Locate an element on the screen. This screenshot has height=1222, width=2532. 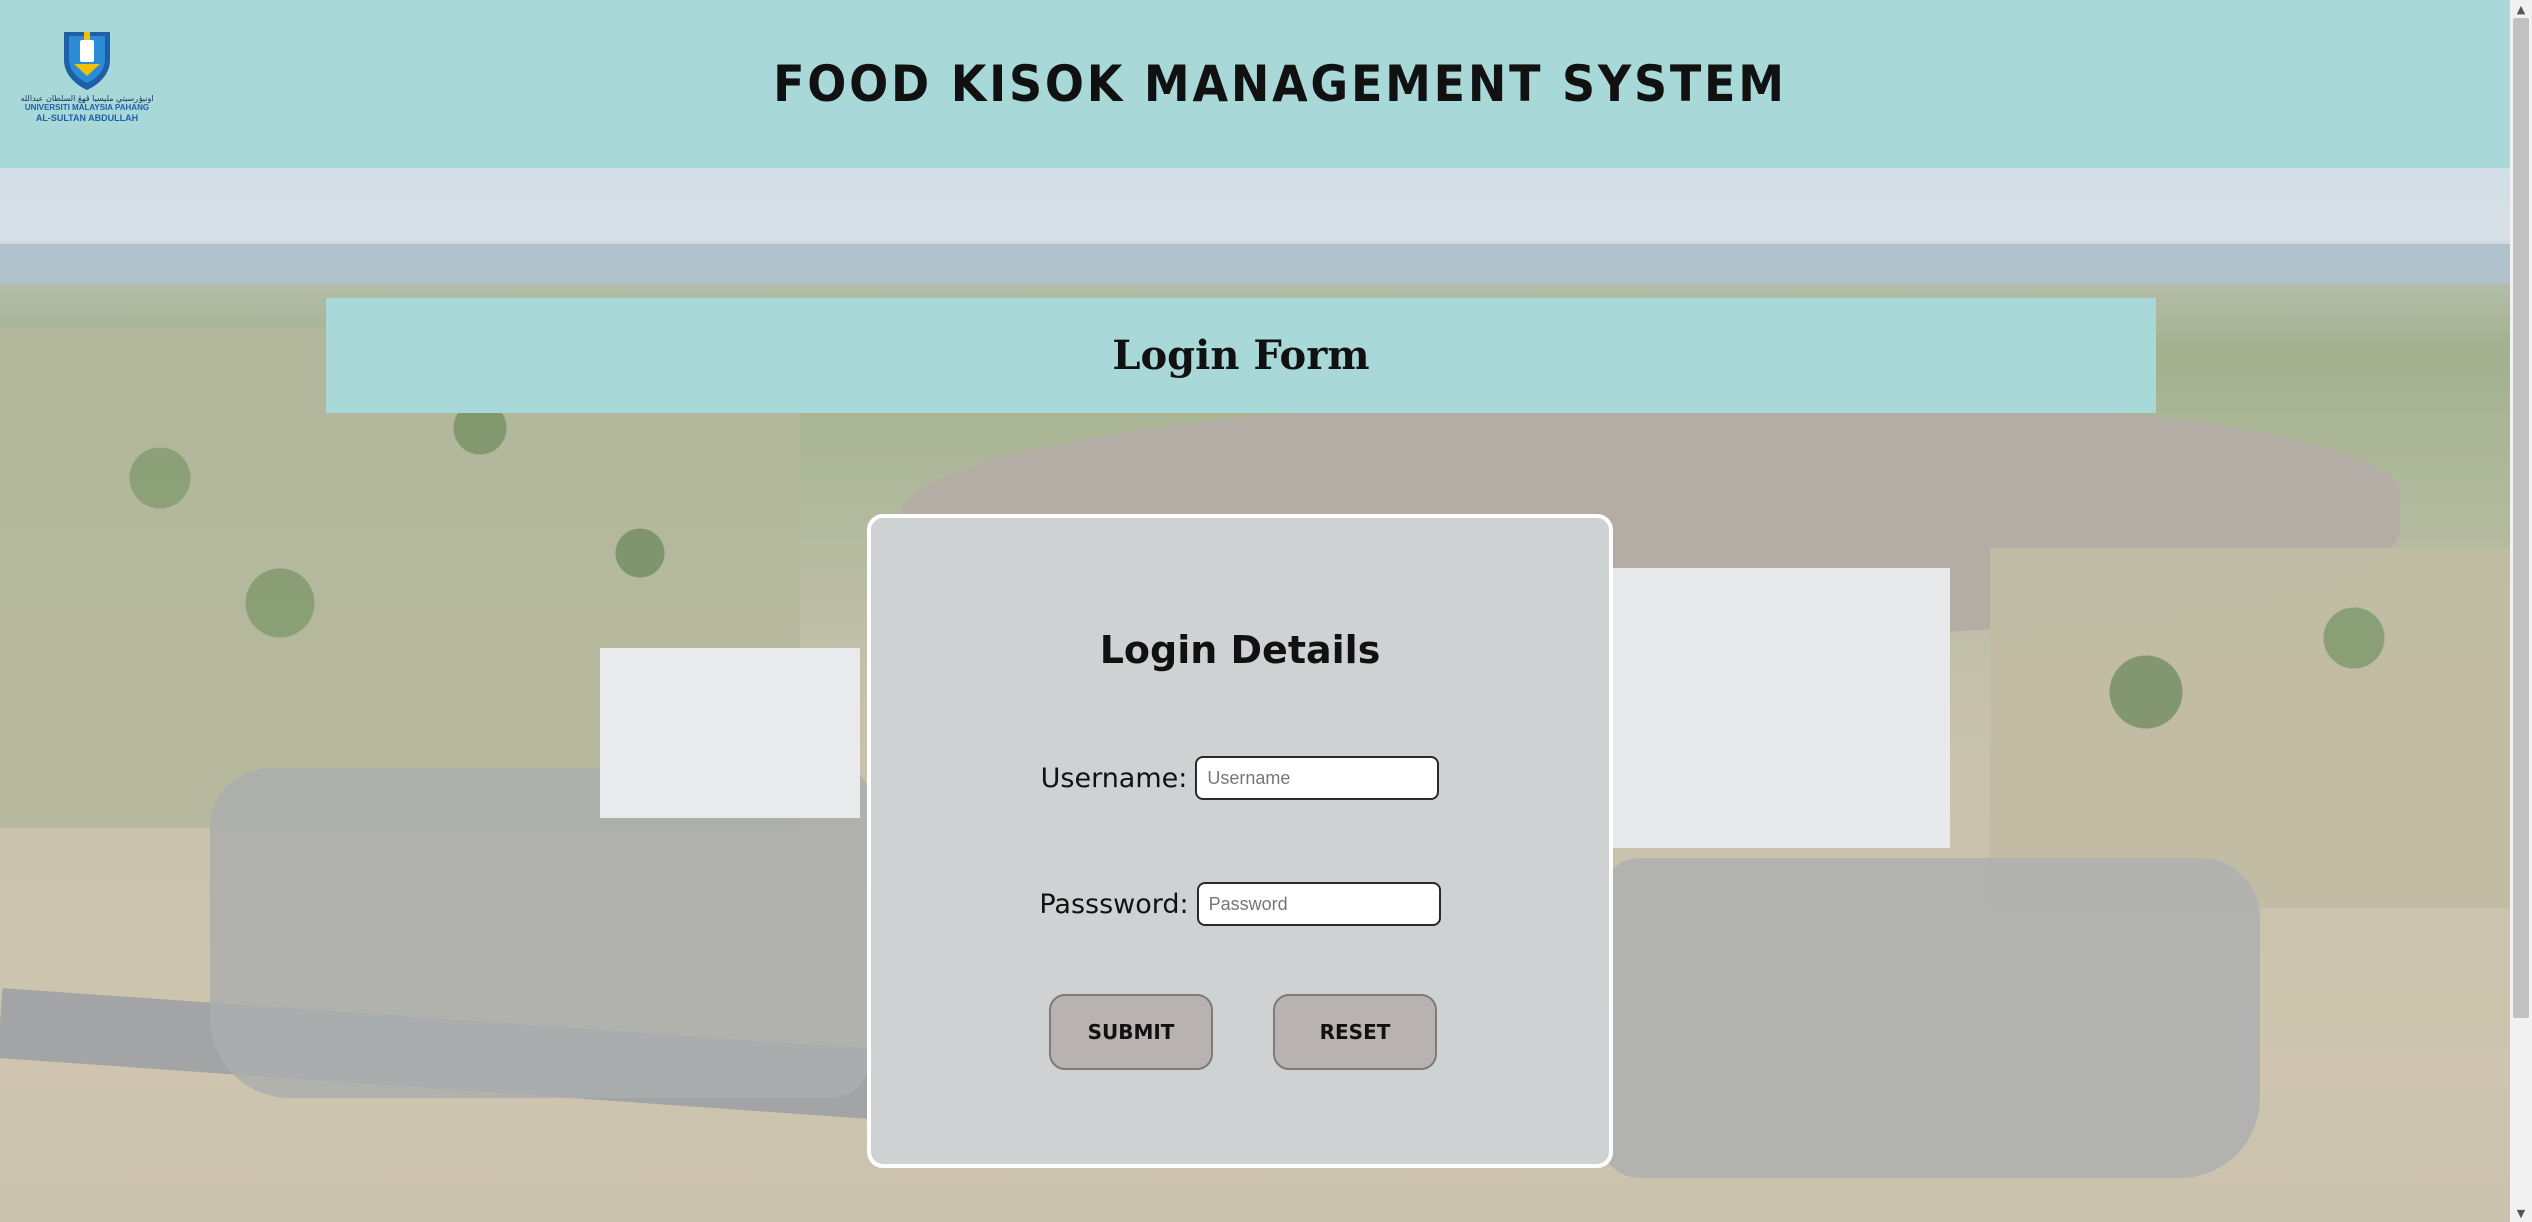
login-form-banner: Login Form is located at coordinates (1241, 355).